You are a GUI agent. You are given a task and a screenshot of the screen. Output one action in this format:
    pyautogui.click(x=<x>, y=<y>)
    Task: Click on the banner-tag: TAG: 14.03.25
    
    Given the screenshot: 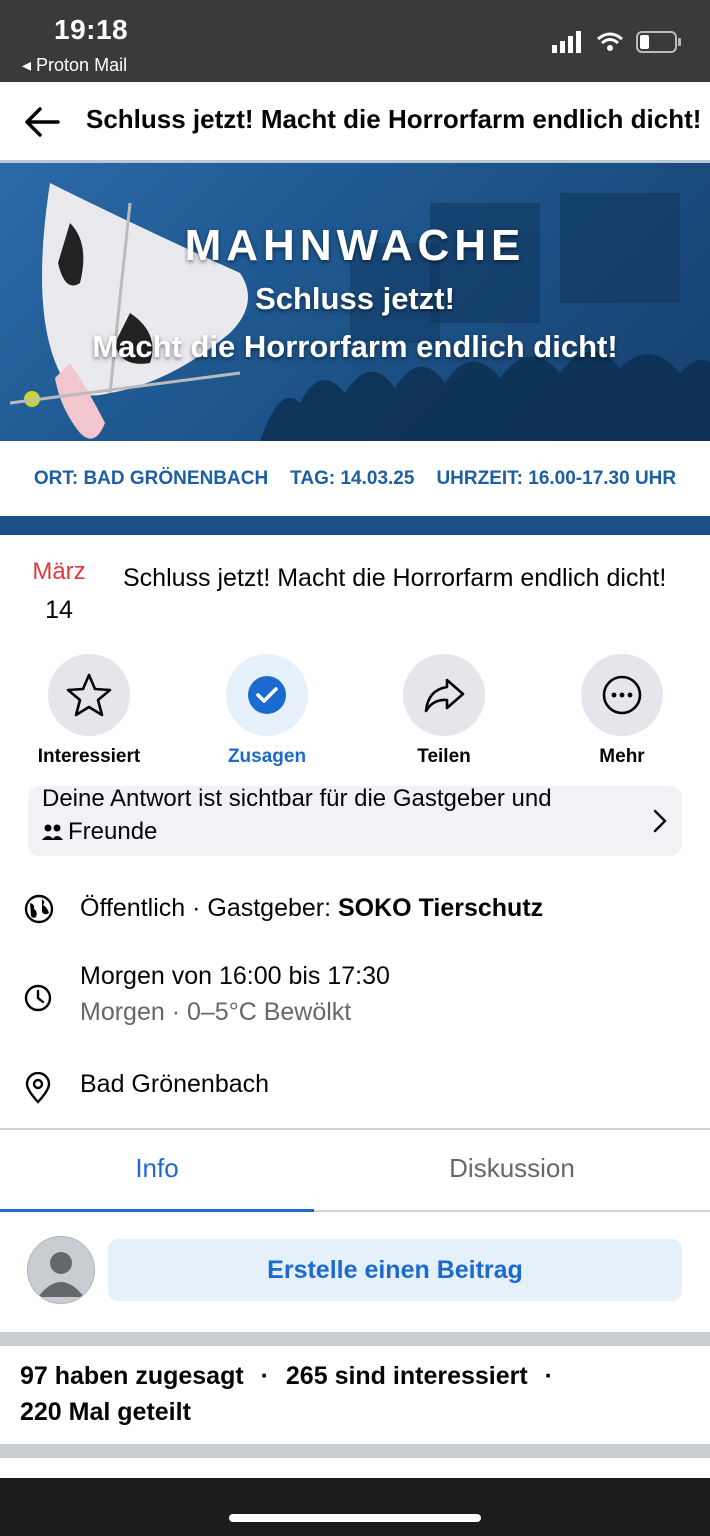 What is the action you would take?
    pyautogui.click(x=352, y=478)
    